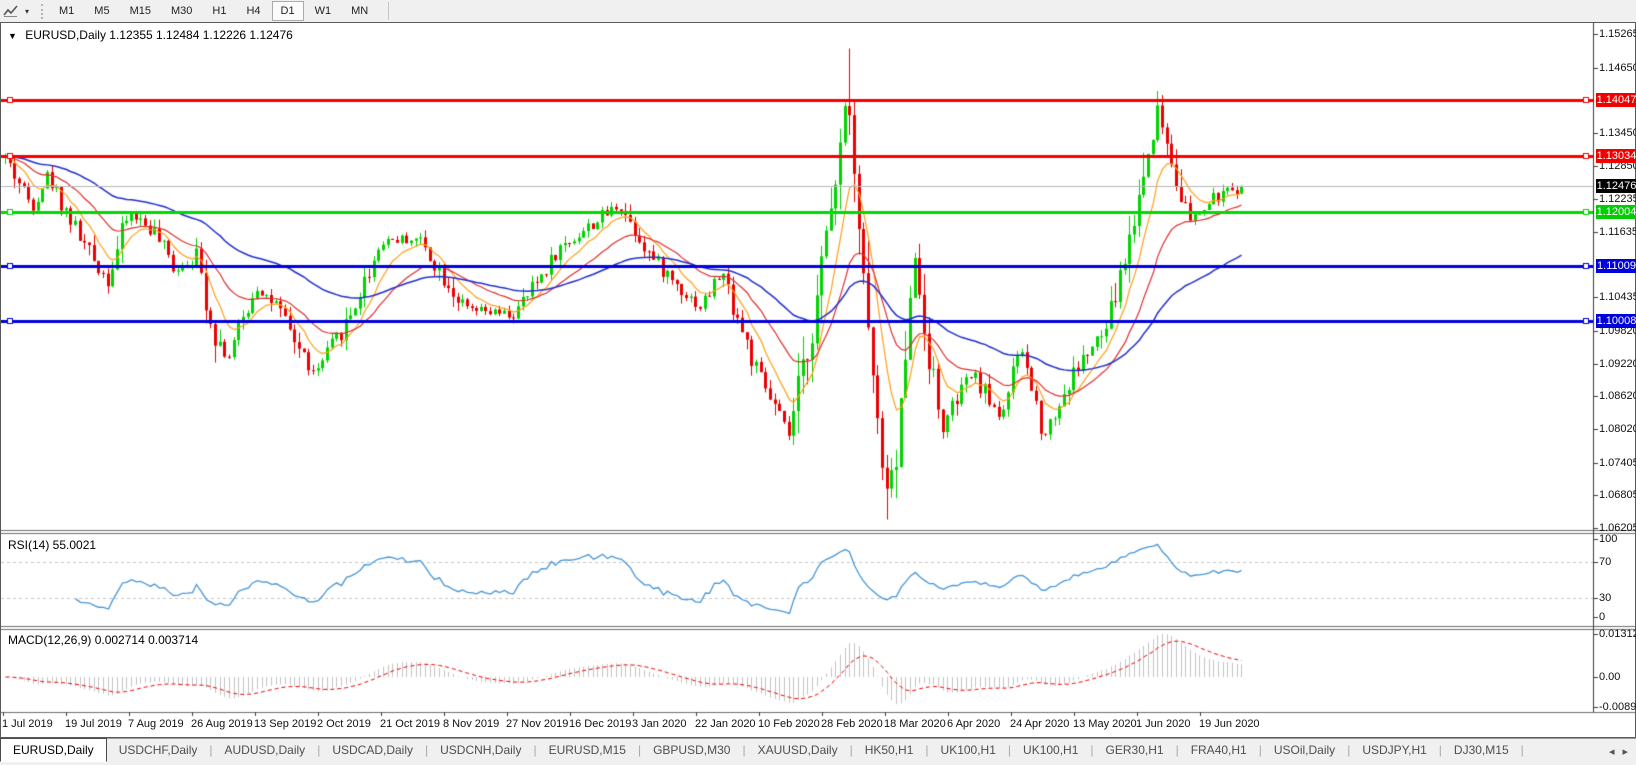 The image size is (1636, 765). Describe the element at coordinates (1616, 155) in the screenshot. I see `price-badge-1.13034: 1.13034` at that location.